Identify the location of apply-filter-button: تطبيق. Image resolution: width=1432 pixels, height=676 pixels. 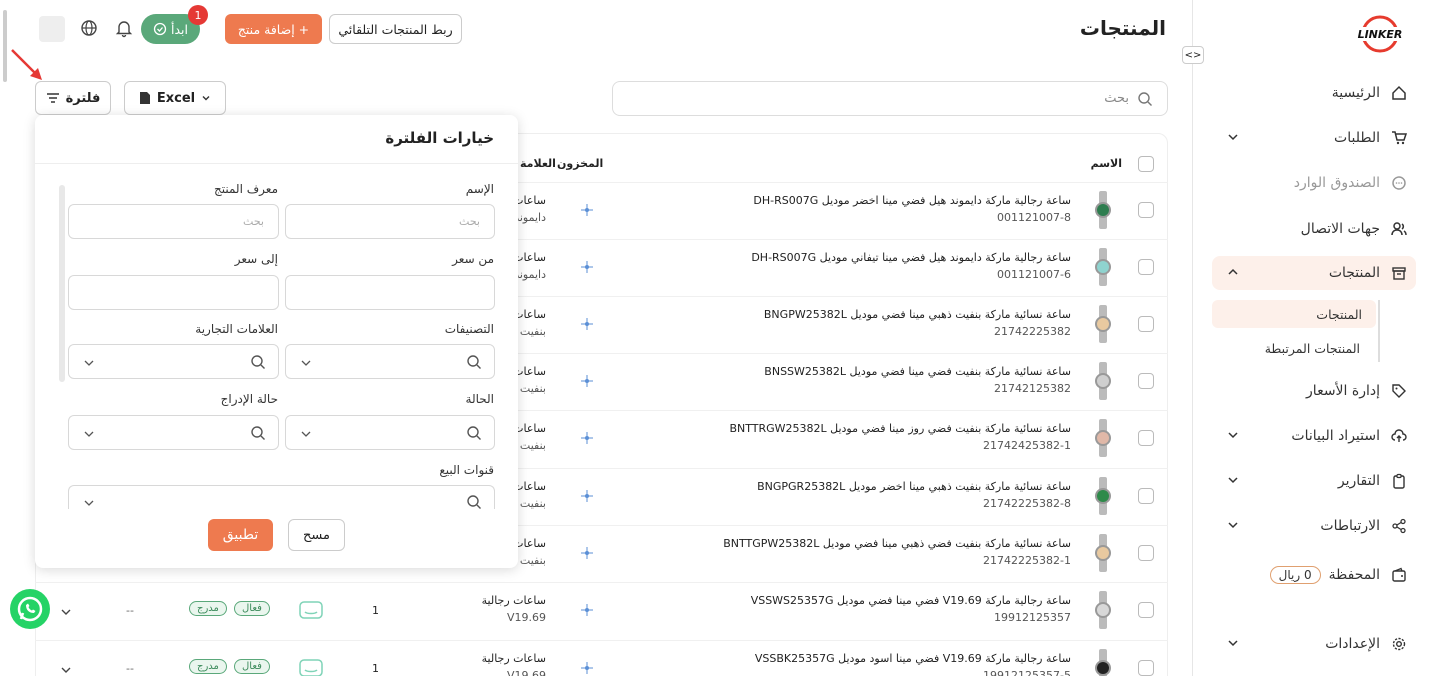
(240, 535).